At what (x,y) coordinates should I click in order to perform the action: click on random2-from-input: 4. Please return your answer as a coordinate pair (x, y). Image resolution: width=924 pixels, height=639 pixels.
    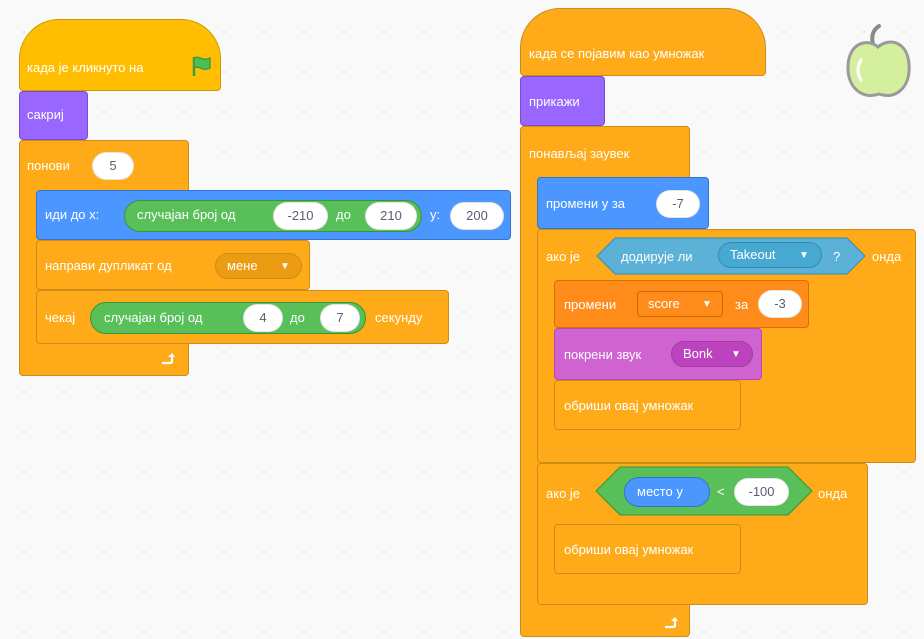
    Looking at the image, I should click on (263, 318).